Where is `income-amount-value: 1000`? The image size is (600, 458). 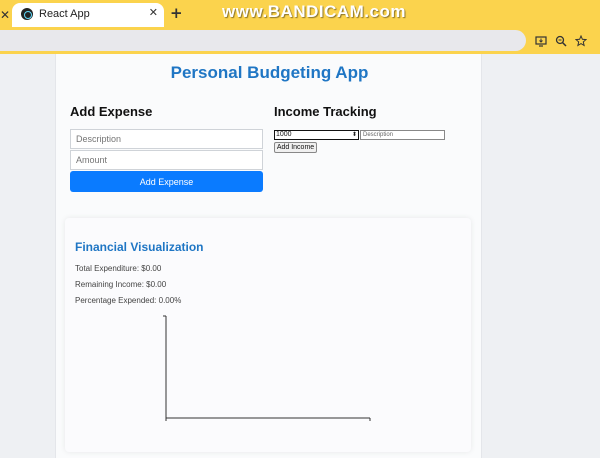
income-amount-value: 1000 is located at coordinates (284, 134).